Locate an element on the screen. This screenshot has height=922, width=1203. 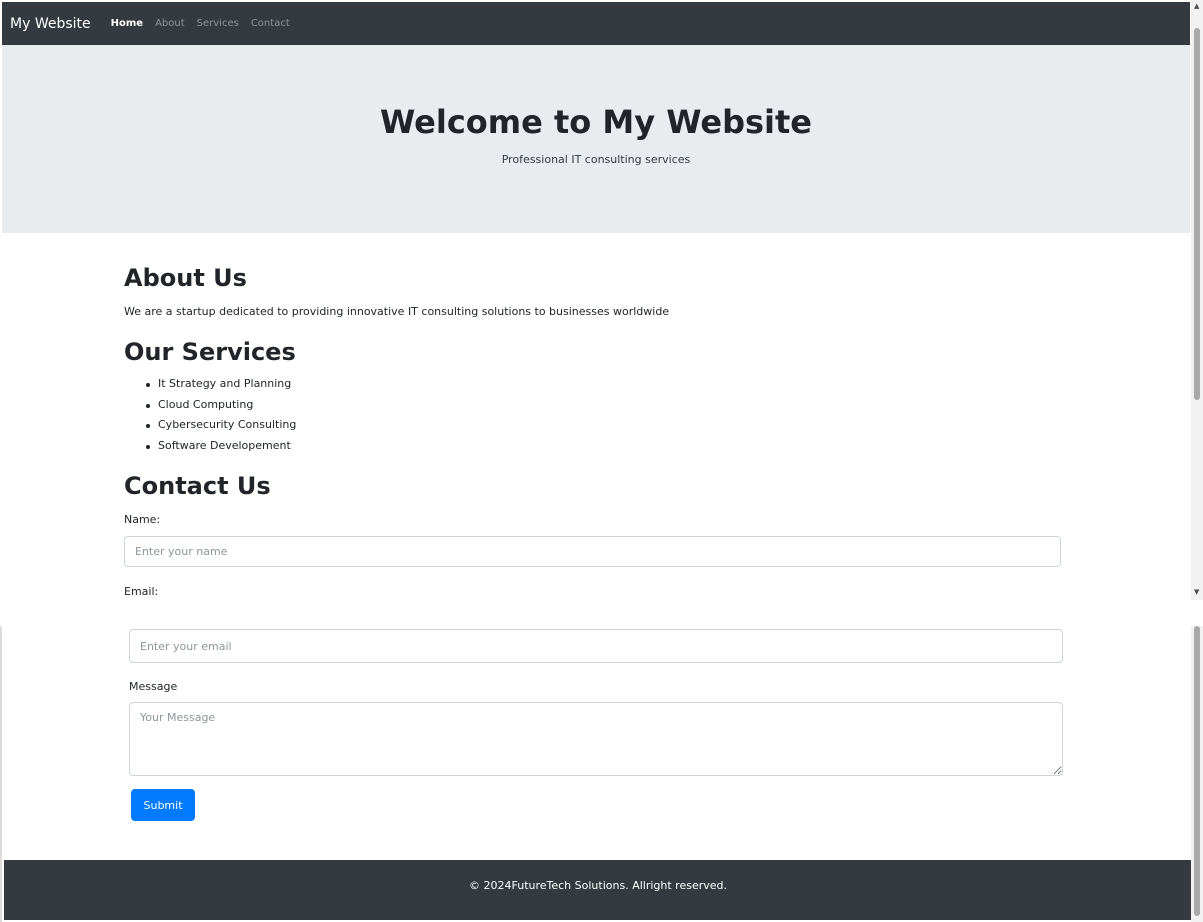
page-scrollbar: ▲ ▼ is located at coordinates (1197, 300).